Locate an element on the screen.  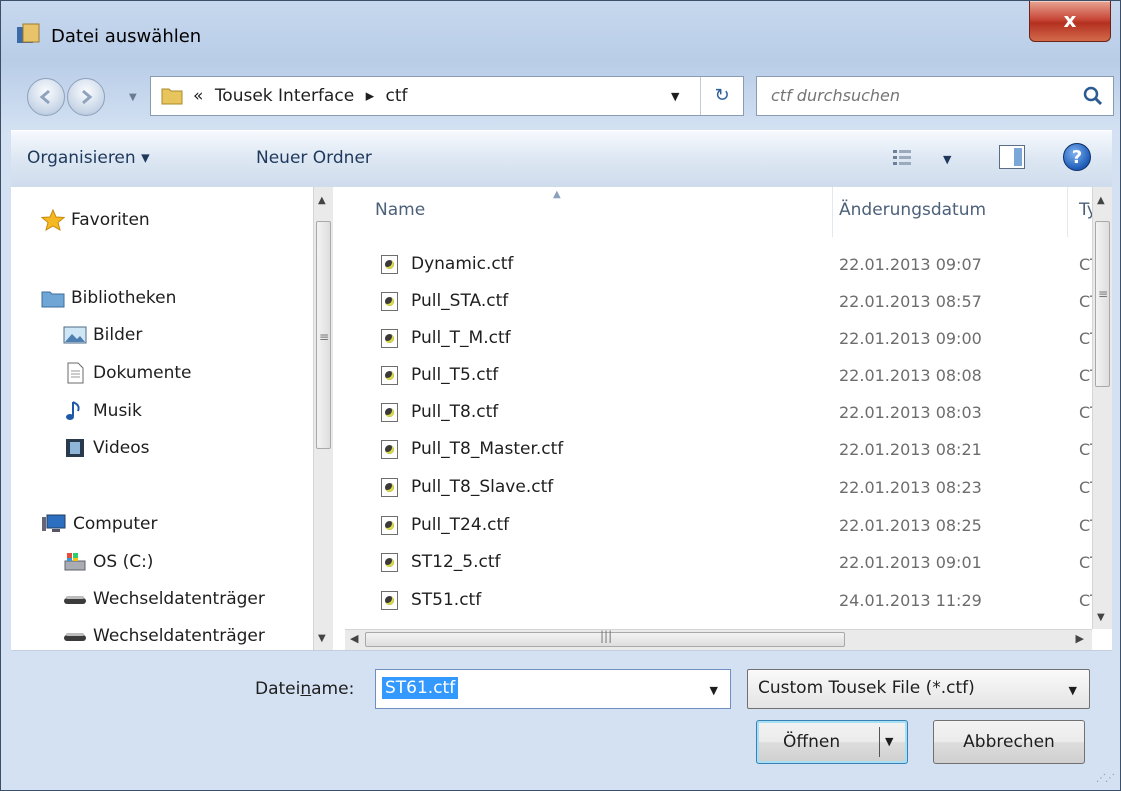
column-header-date: Änderungsdatum is located at coordinates (912, 210).